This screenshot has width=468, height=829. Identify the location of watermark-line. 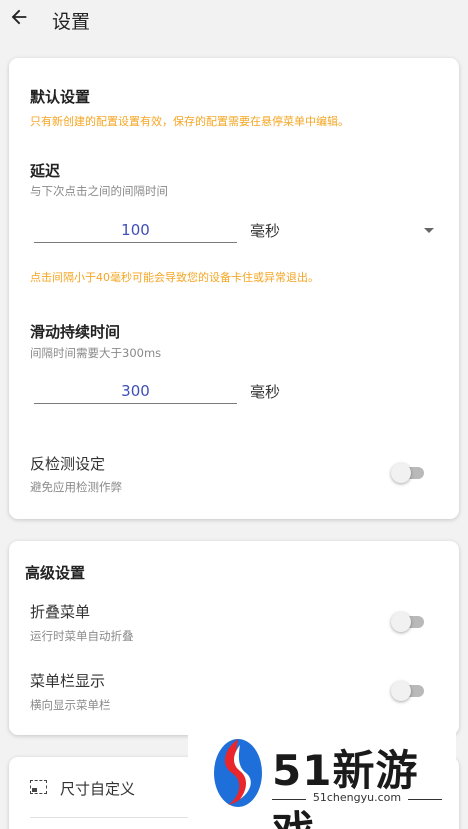
(425, 799).